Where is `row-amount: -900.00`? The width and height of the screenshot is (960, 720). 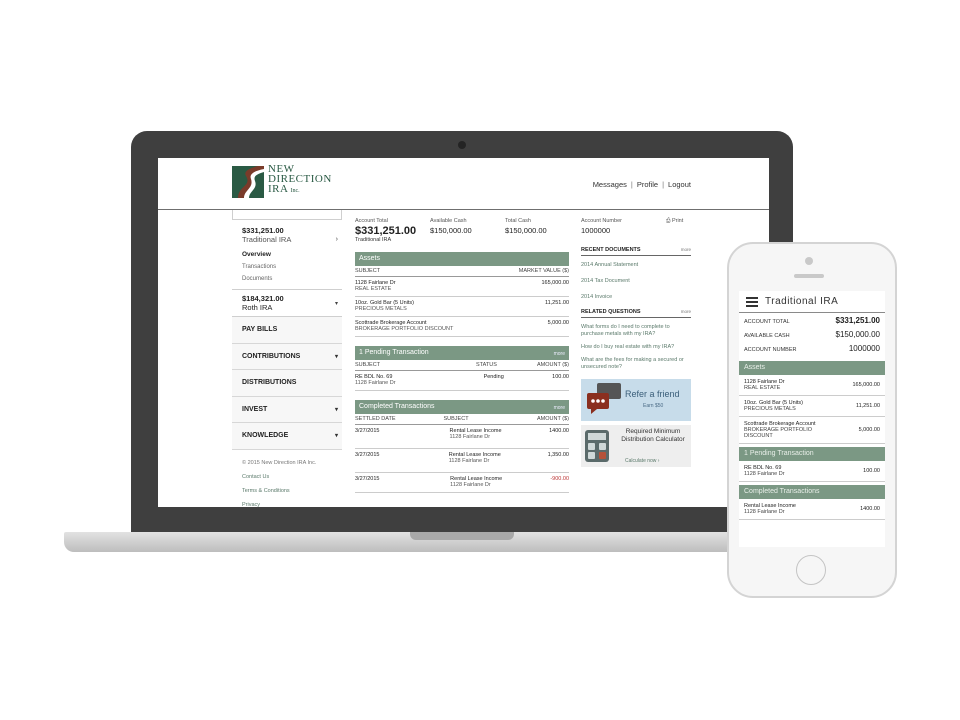
row-amount: -900.00 is located at coordinates (559, 479).